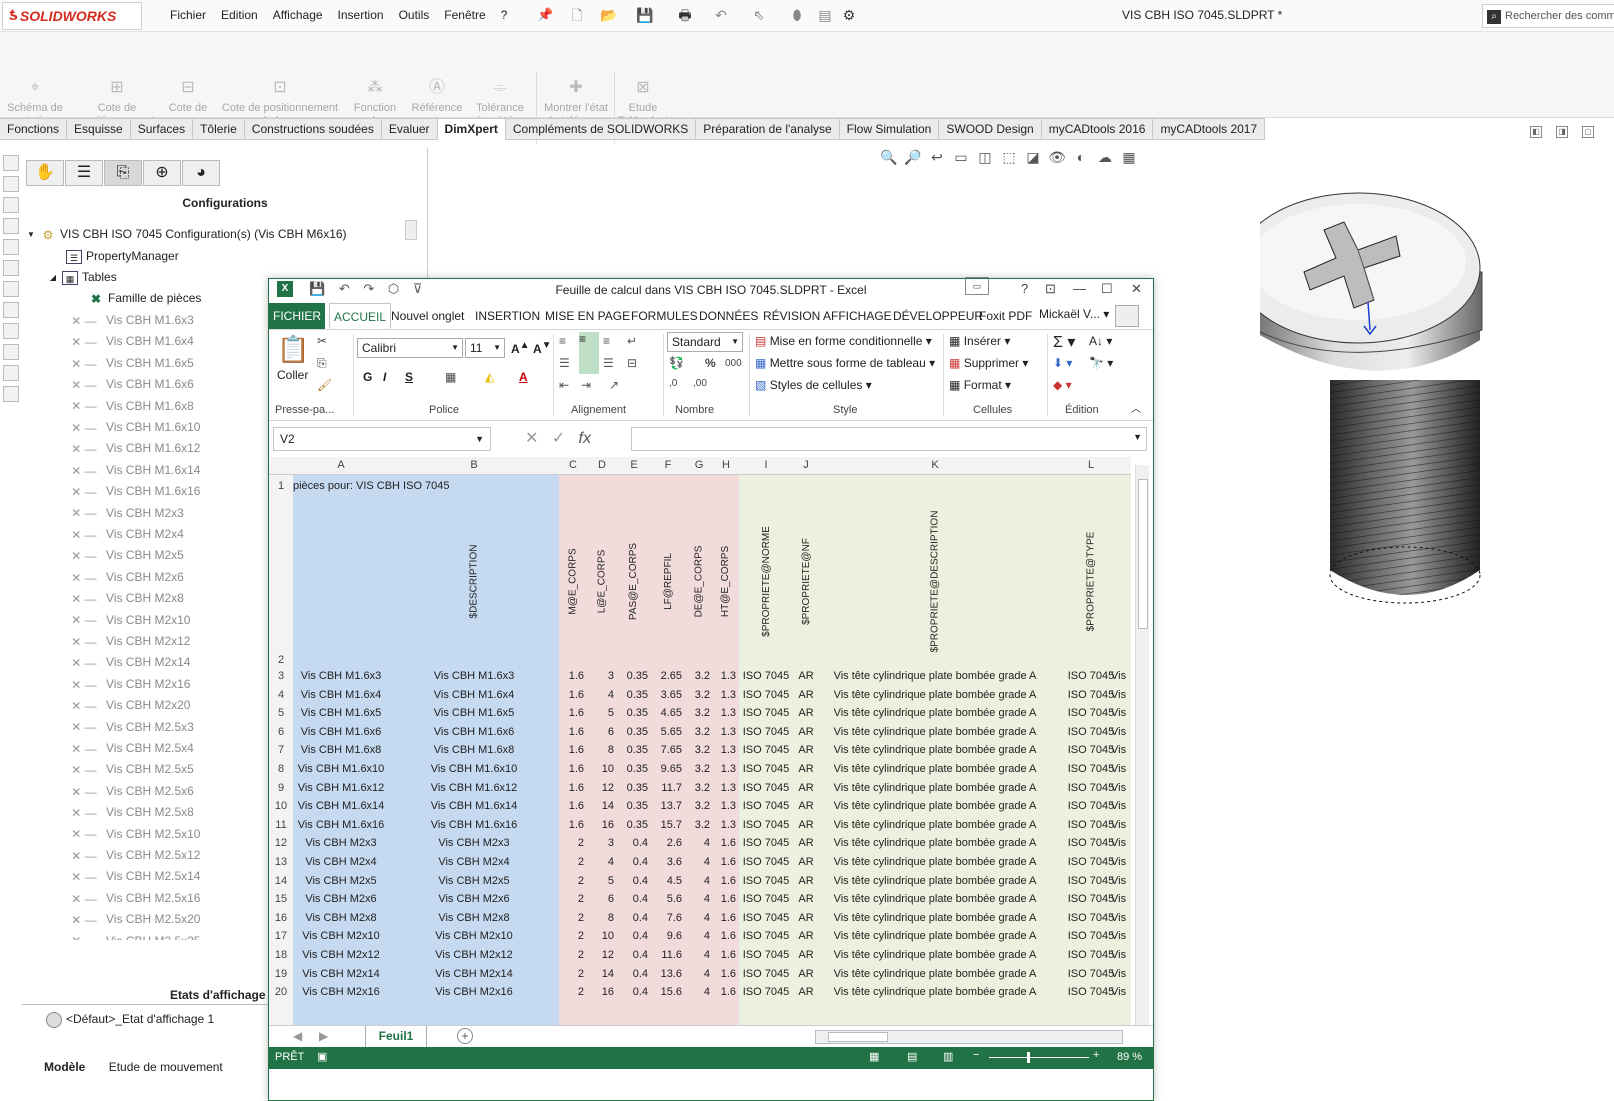  What do you see at coordinates (935, 465) in the screenshot?
I see `column-header: K` at bounding box center [935, 465].